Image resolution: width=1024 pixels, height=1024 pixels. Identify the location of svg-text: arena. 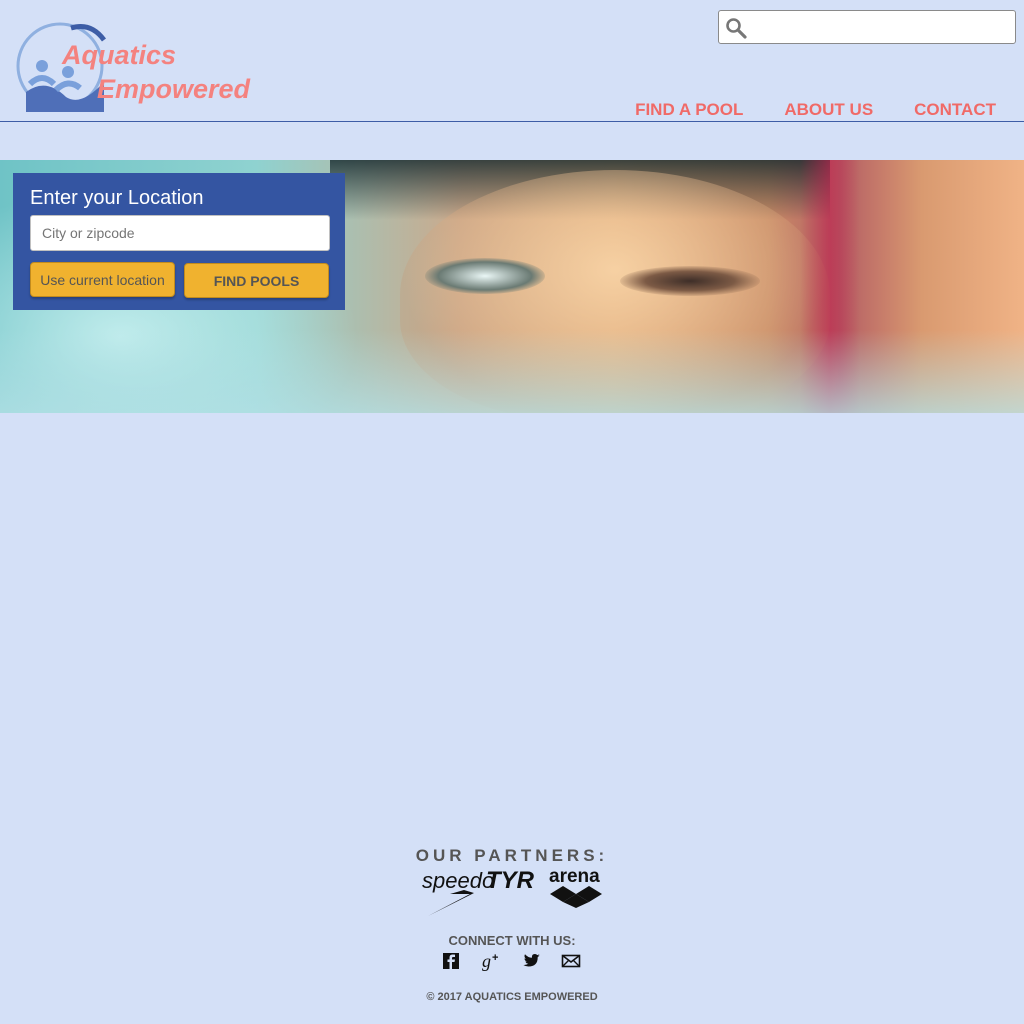
(574, 876).